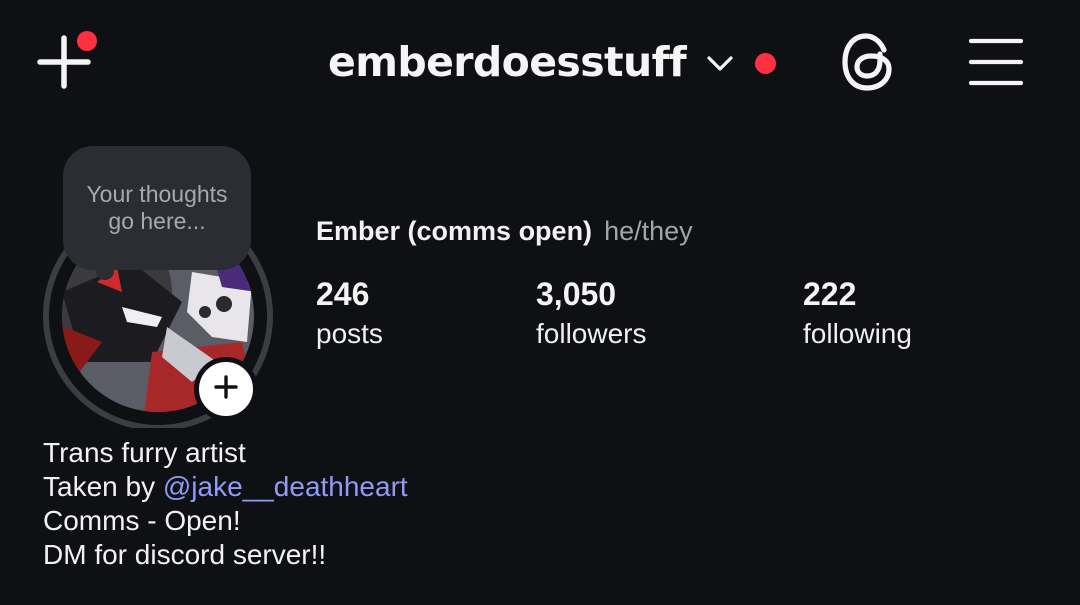  What do you see at coordinates (868, 62) in the screenshot?
I see `threads-button` at bounding box center [868, 62].